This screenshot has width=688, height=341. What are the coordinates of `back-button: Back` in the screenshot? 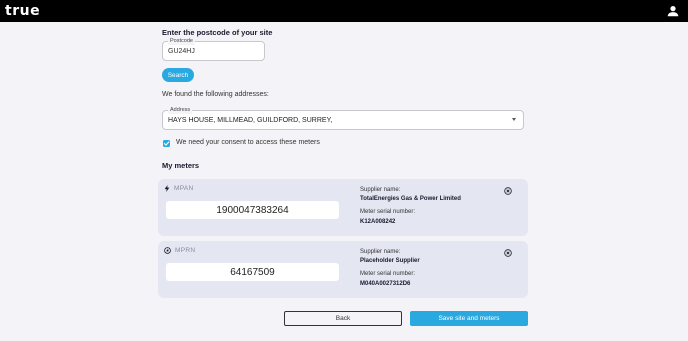 It's located at (343, 318).